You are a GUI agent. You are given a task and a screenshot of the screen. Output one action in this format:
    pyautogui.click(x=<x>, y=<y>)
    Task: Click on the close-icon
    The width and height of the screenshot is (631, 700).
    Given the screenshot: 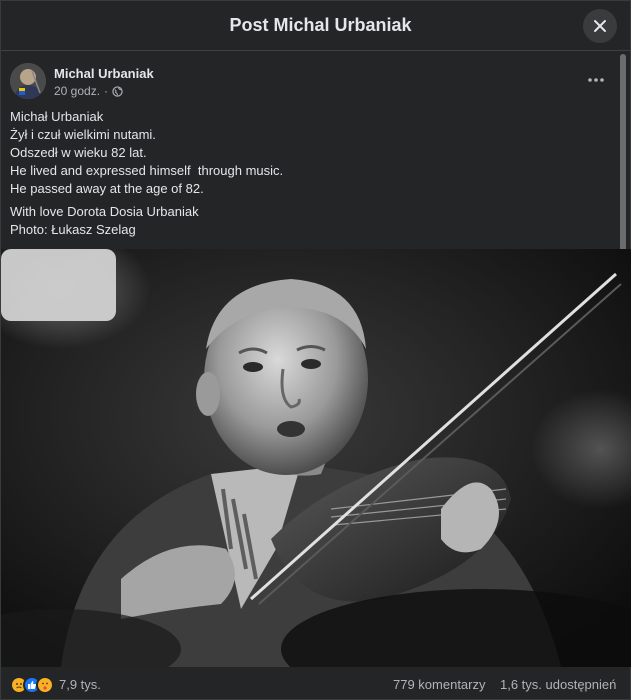 What is the action you would take?
    pyautogui.click(x=600, y=26)
    